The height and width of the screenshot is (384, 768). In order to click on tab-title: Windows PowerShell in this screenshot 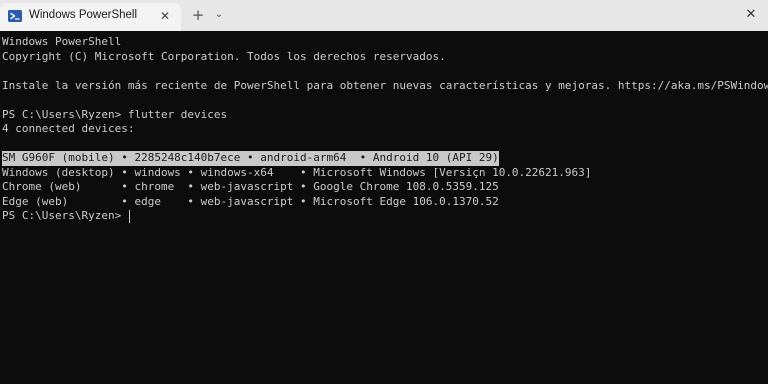, I will do `click(83, 15)`.